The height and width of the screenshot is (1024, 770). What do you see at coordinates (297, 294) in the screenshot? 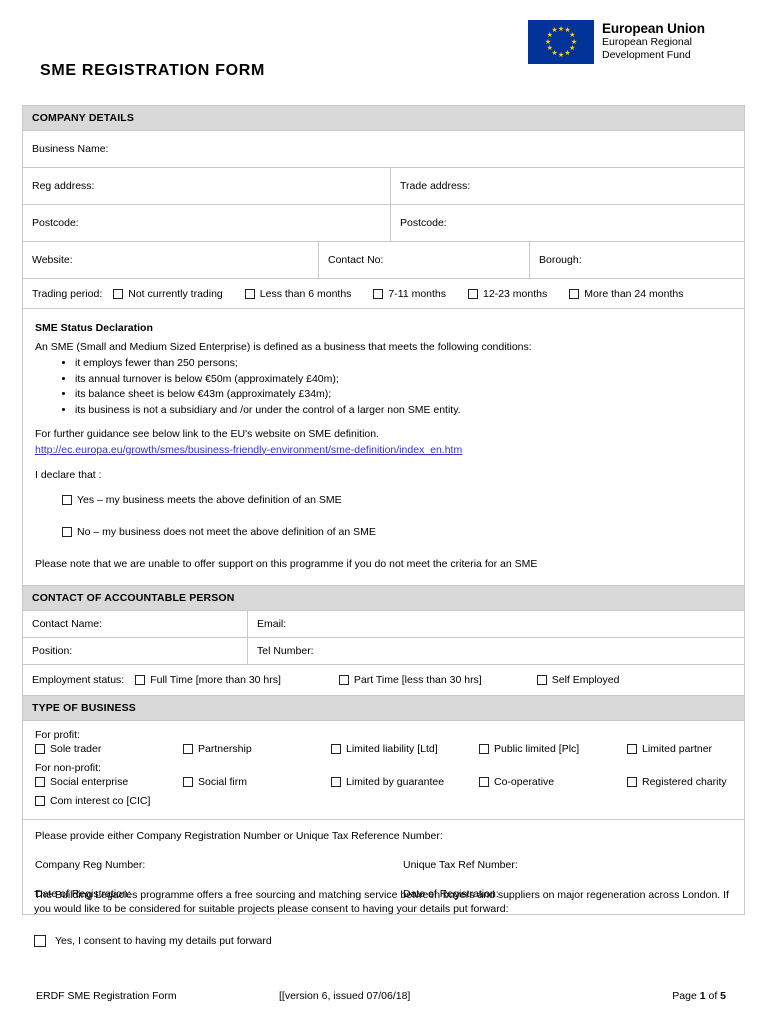
I see `checkbox-less-than-6-months: Less than 6 months` at bounding box center [297, 294].